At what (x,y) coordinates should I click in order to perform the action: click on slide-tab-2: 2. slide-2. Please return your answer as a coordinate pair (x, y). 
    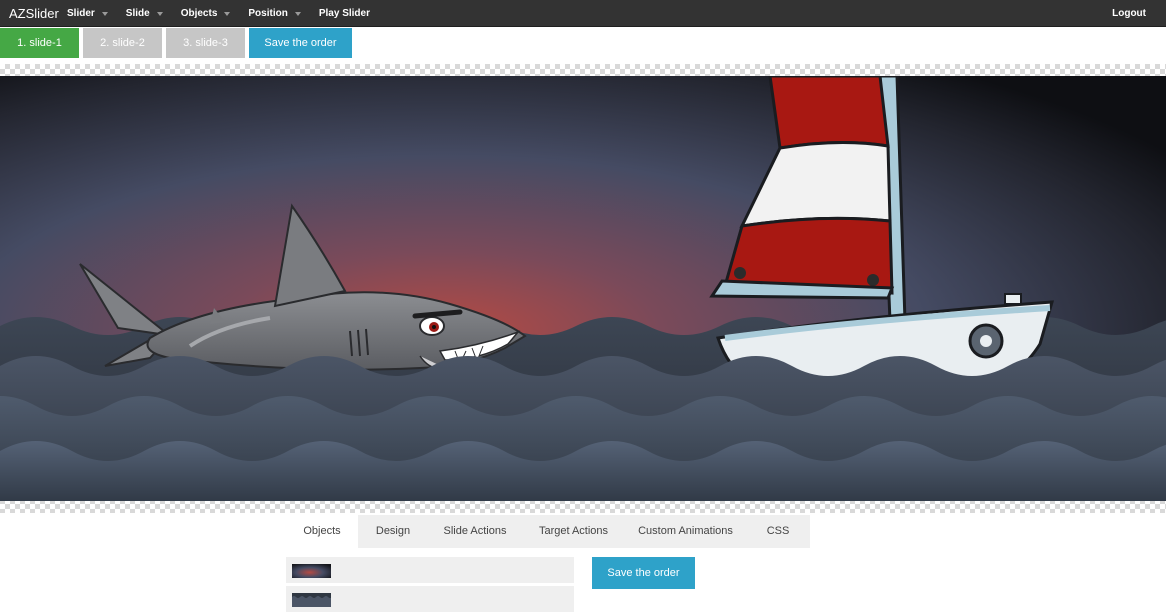
    Looking at the image, I should click on (122, 43).